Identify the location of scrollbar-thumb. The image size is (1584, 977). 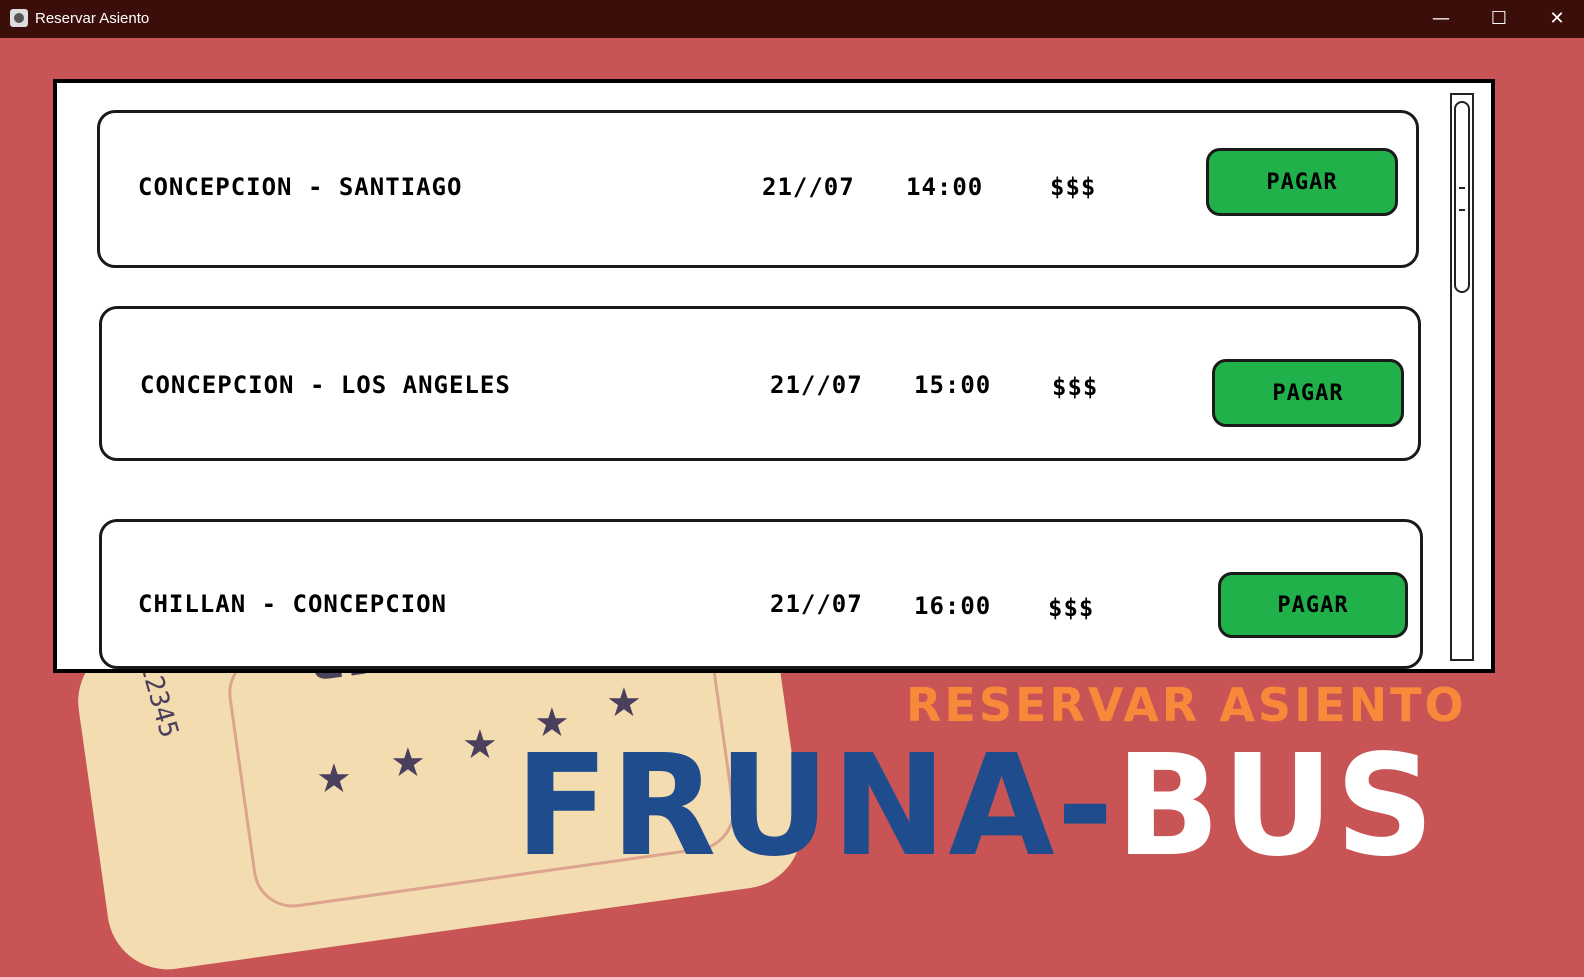
(1462, 197).